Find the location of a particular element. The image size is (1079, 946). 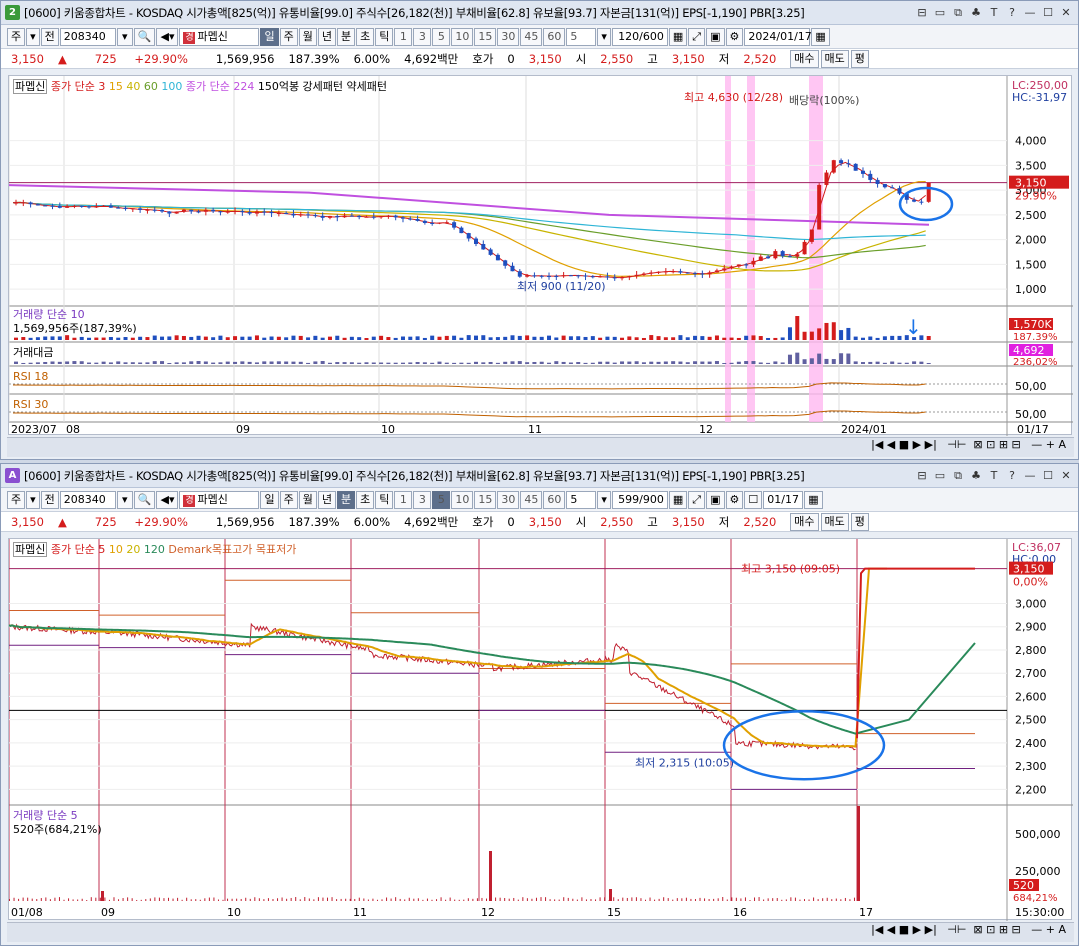

chart-scrollbar: |◀ ◀ ■ ▶ ▶| ⊣⊢ ⊠ ⊡ ⊞ ⊟ — + A is located at coordinates (540, 447).